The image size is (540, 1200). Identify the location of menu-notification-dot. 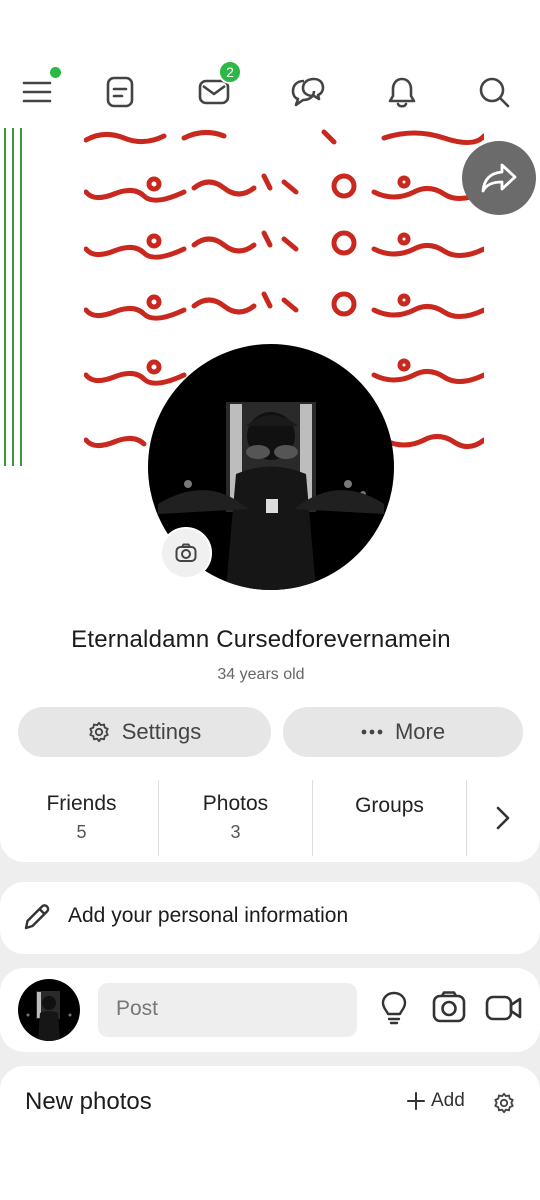
(55, 72).